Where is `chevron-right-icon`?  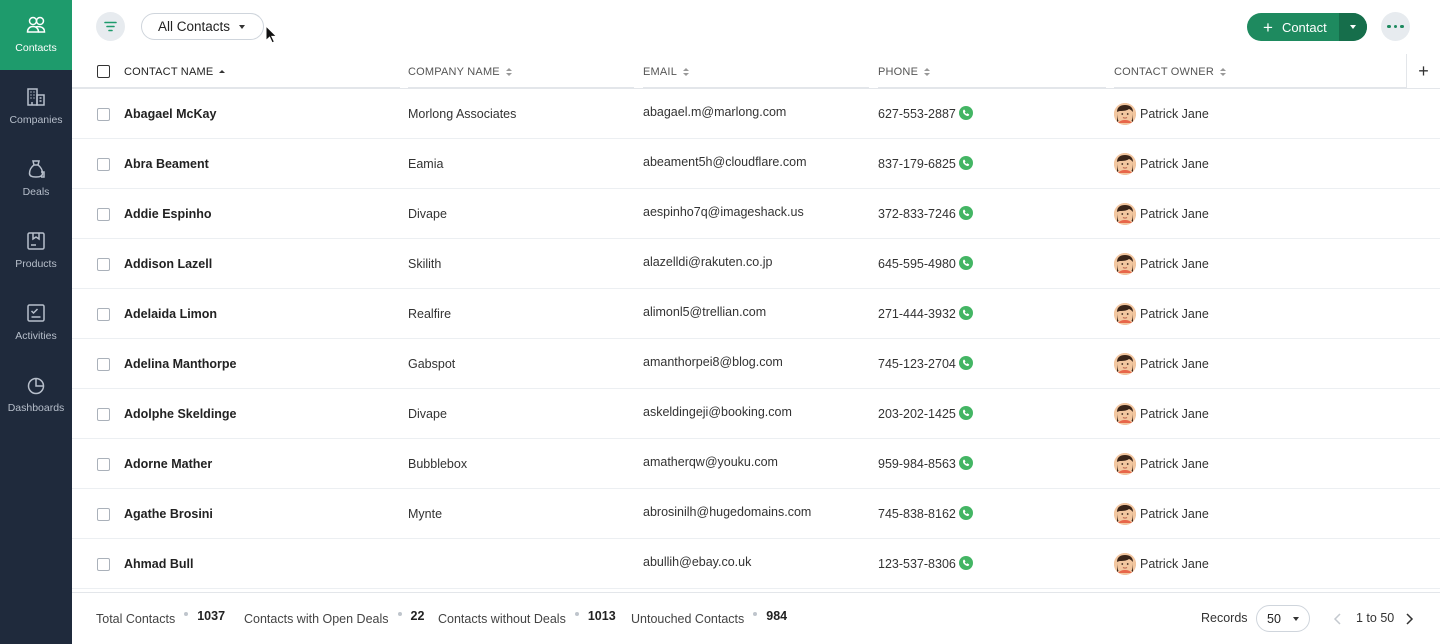
chevron-right-icon is located at coordinates (1409, 619).